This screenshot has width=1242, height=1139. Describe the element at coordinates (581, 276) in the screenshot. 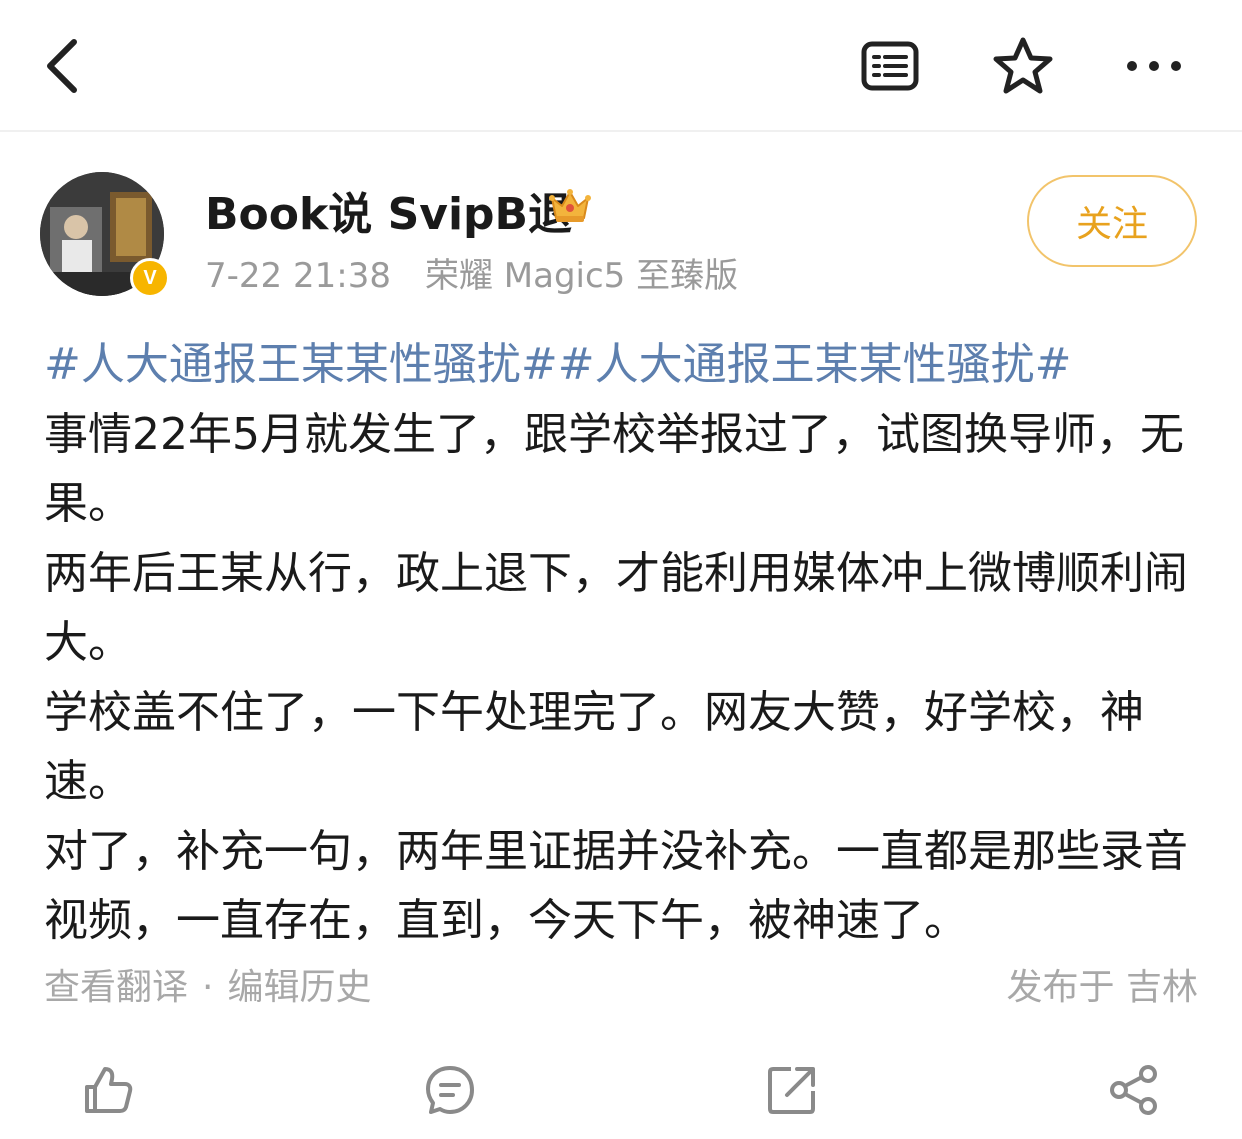

I see `post-device: 荣耀 Magic5 至臻版` at that location.